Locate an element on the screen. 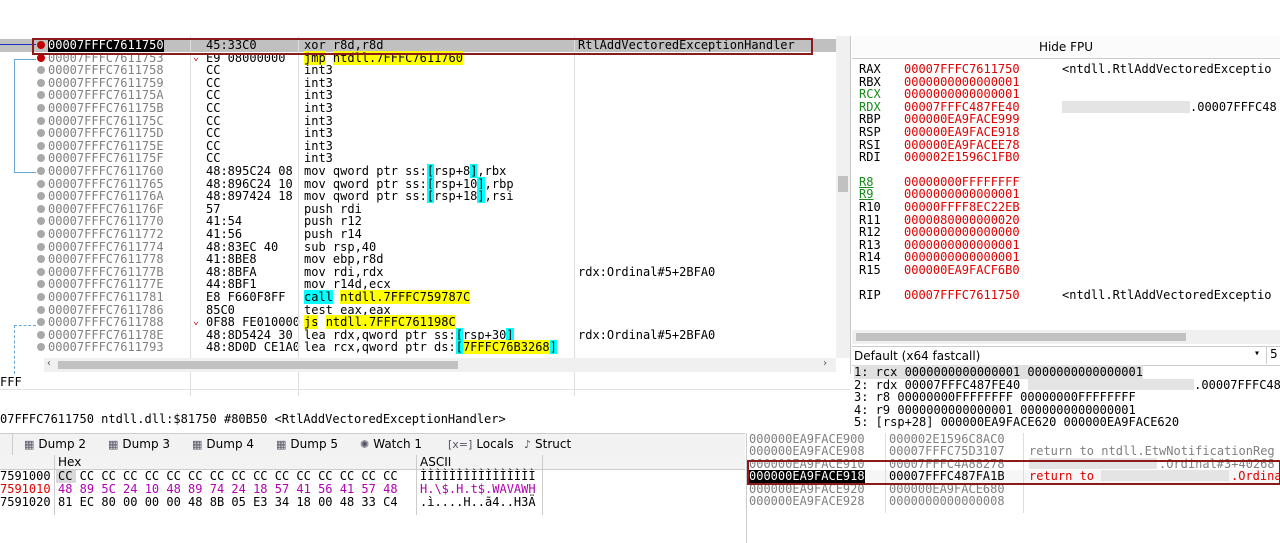 The image size is (1280, 543). memory-operand: rsp+18 is located at coordinates (456, 196).